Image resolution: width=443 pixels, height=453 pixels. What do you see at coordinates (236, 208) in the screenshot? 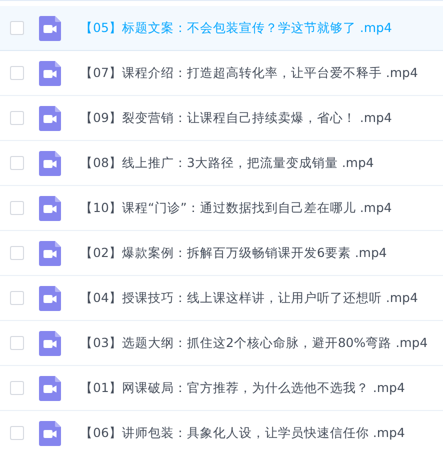
I see `file-name: 【10】课程“门诊”：通过数据找到自己差在哪儿 .mp4` at bounding box center [236, 208].